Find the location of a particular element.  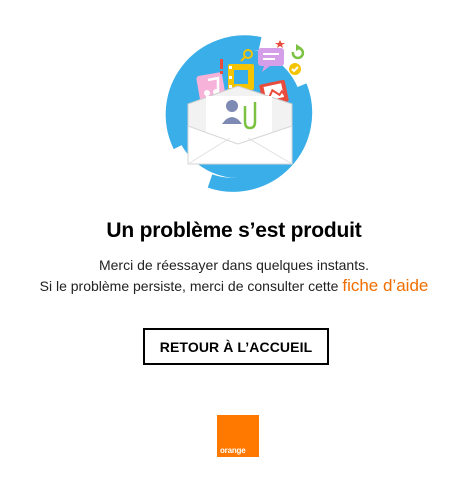

logo-text: orange is located at coordinates (233, 450).